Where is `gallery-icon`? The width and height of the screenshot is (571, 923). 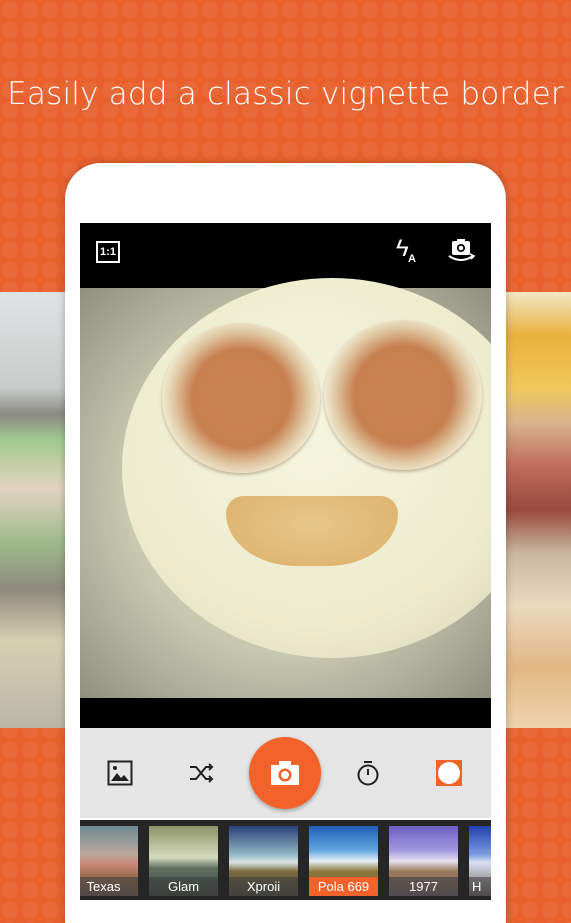
gallery-icon is located at coordinates (120, 773).